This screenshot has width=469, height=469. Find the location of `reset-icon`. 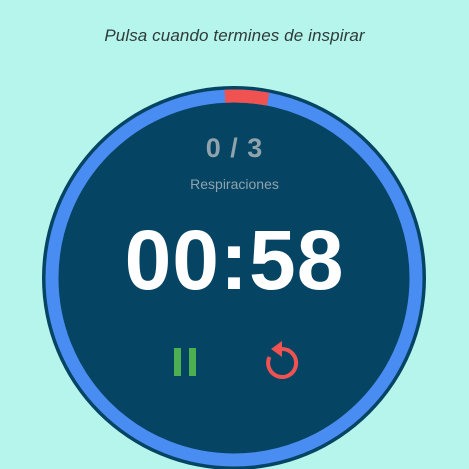

reset-icon is located at coordinates (282, 360).